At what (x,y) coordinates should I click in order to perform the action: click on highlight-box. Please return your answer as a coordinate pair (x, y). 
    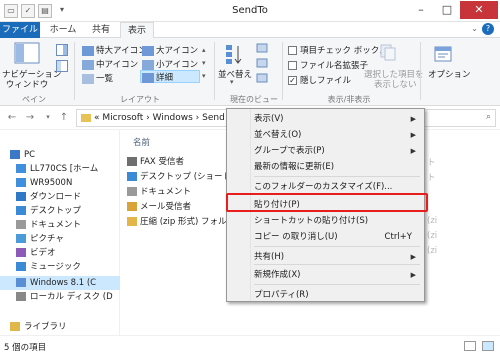
    Looking at the image, I should click on (327, 202).